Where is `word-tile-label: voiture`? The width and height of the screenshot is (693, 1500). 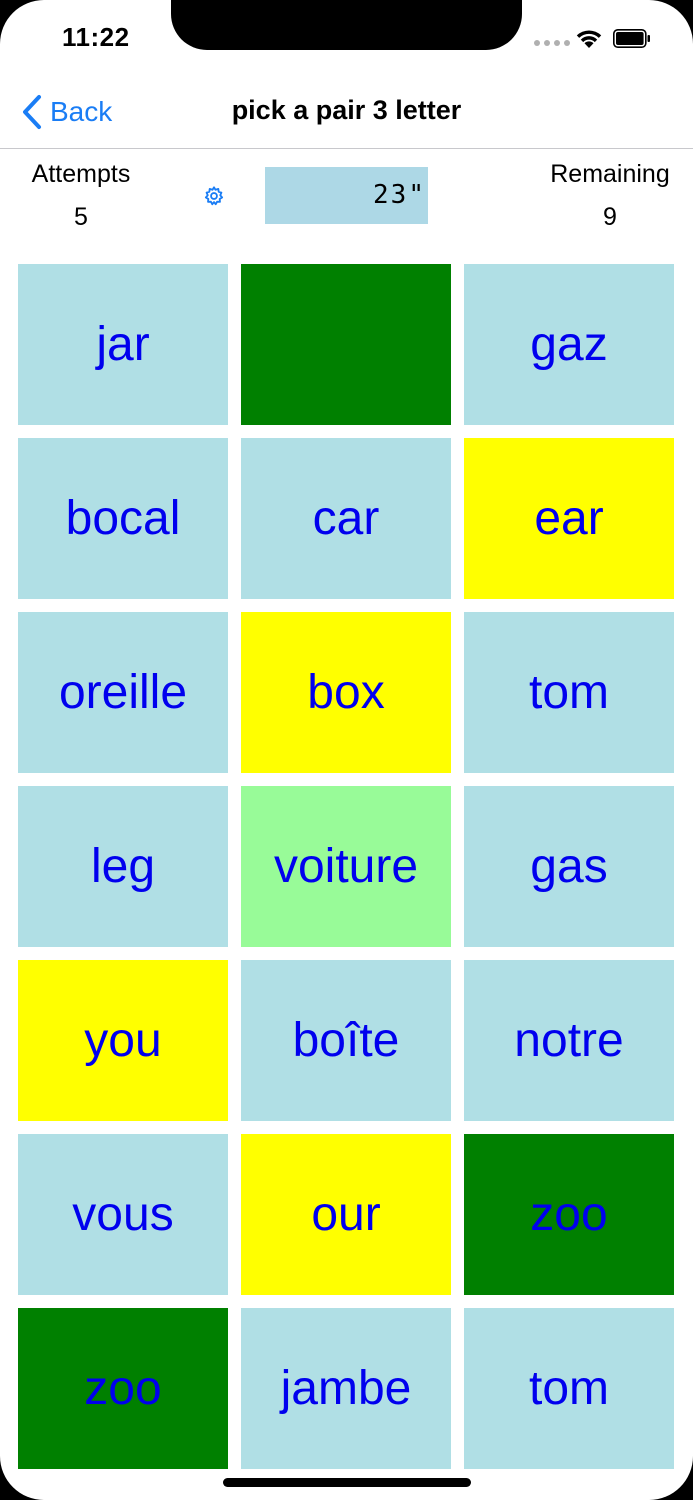 word-tile-label: voiture is located at coordinates (346, 866).